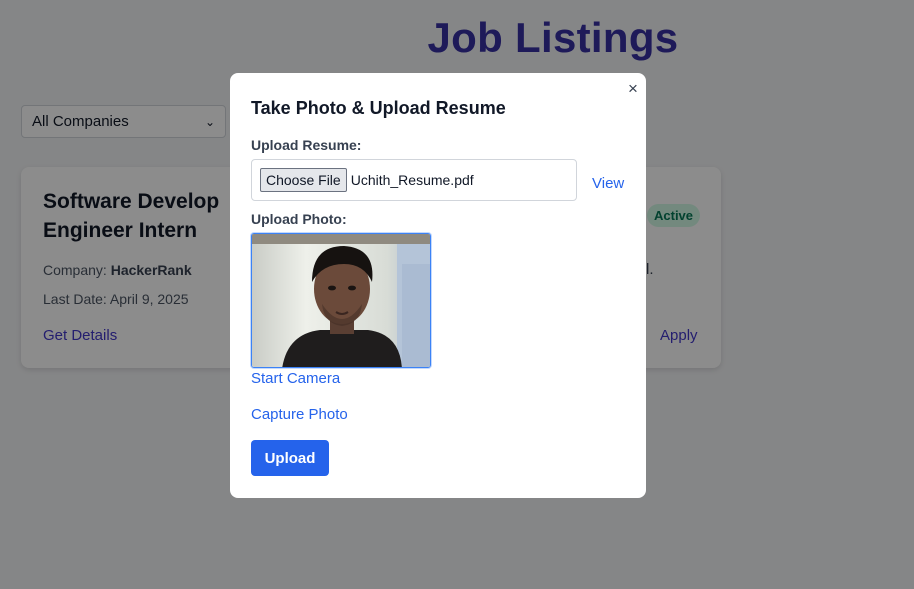 The height and width of the screenshot is (589, 914). Describe the element at coordinates (299, 414) in the screenshot. I see `capture-photo-link: Capture Photo` at that location.